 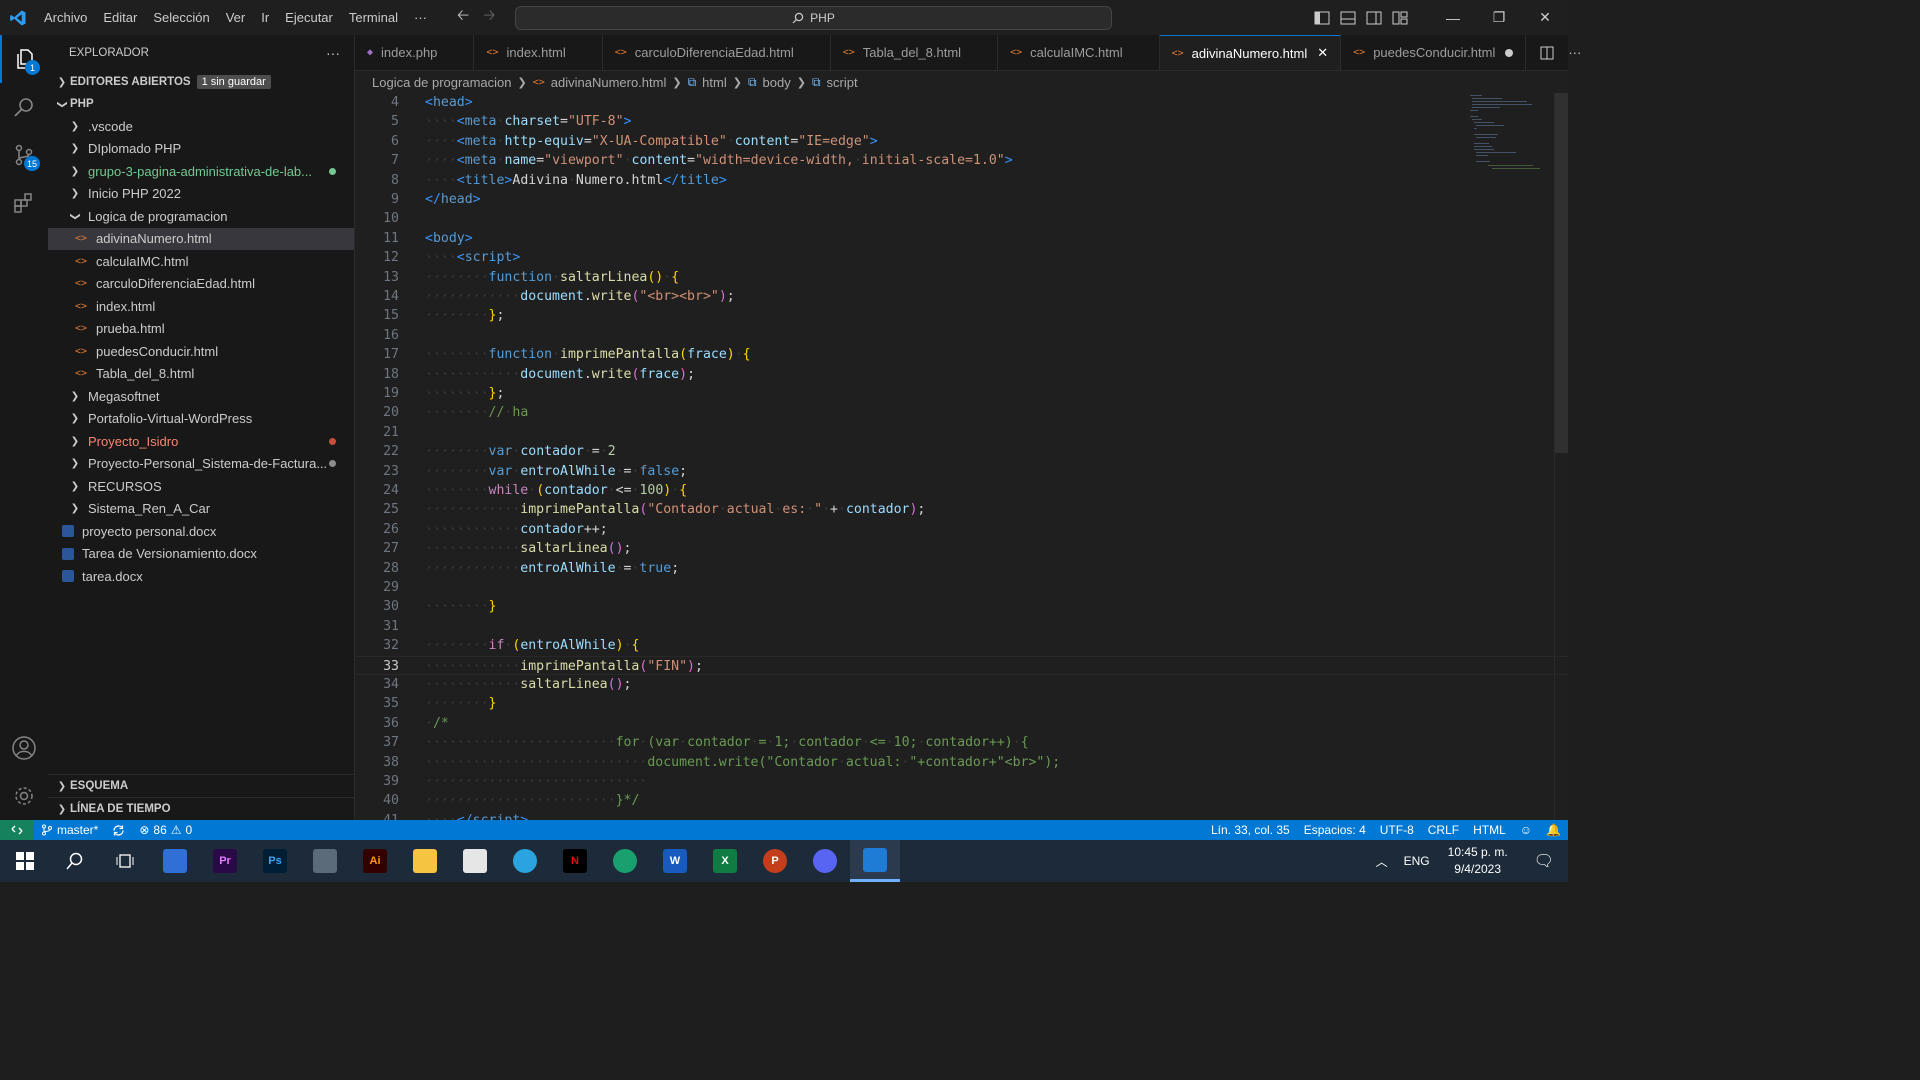 What do you see at coordinates (489, 17) in the screenshot?
I see `forward-arrow-icon: 🡢` at bounding box center [489, 17].